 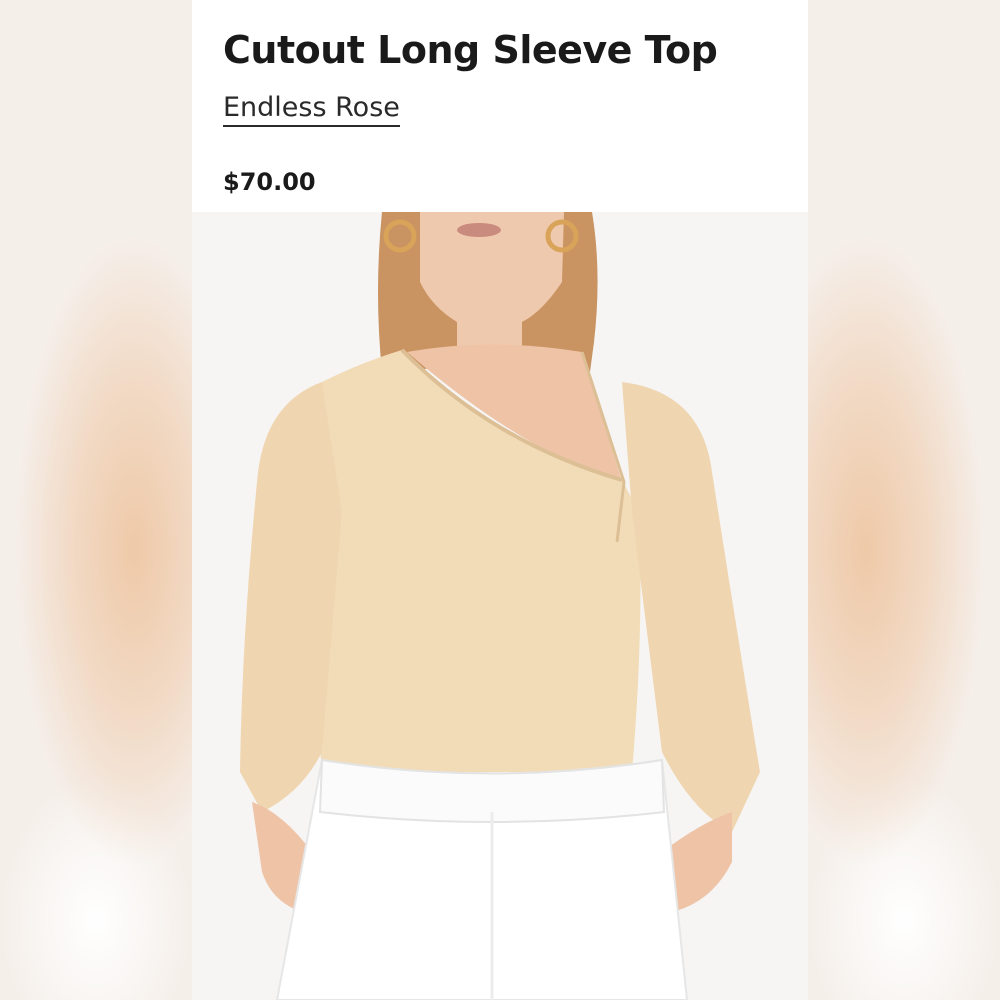 What do you see at coordinates (269, 182) in the screenshot?
I see `product-price: $70.00` at bounding box center [269, 182].